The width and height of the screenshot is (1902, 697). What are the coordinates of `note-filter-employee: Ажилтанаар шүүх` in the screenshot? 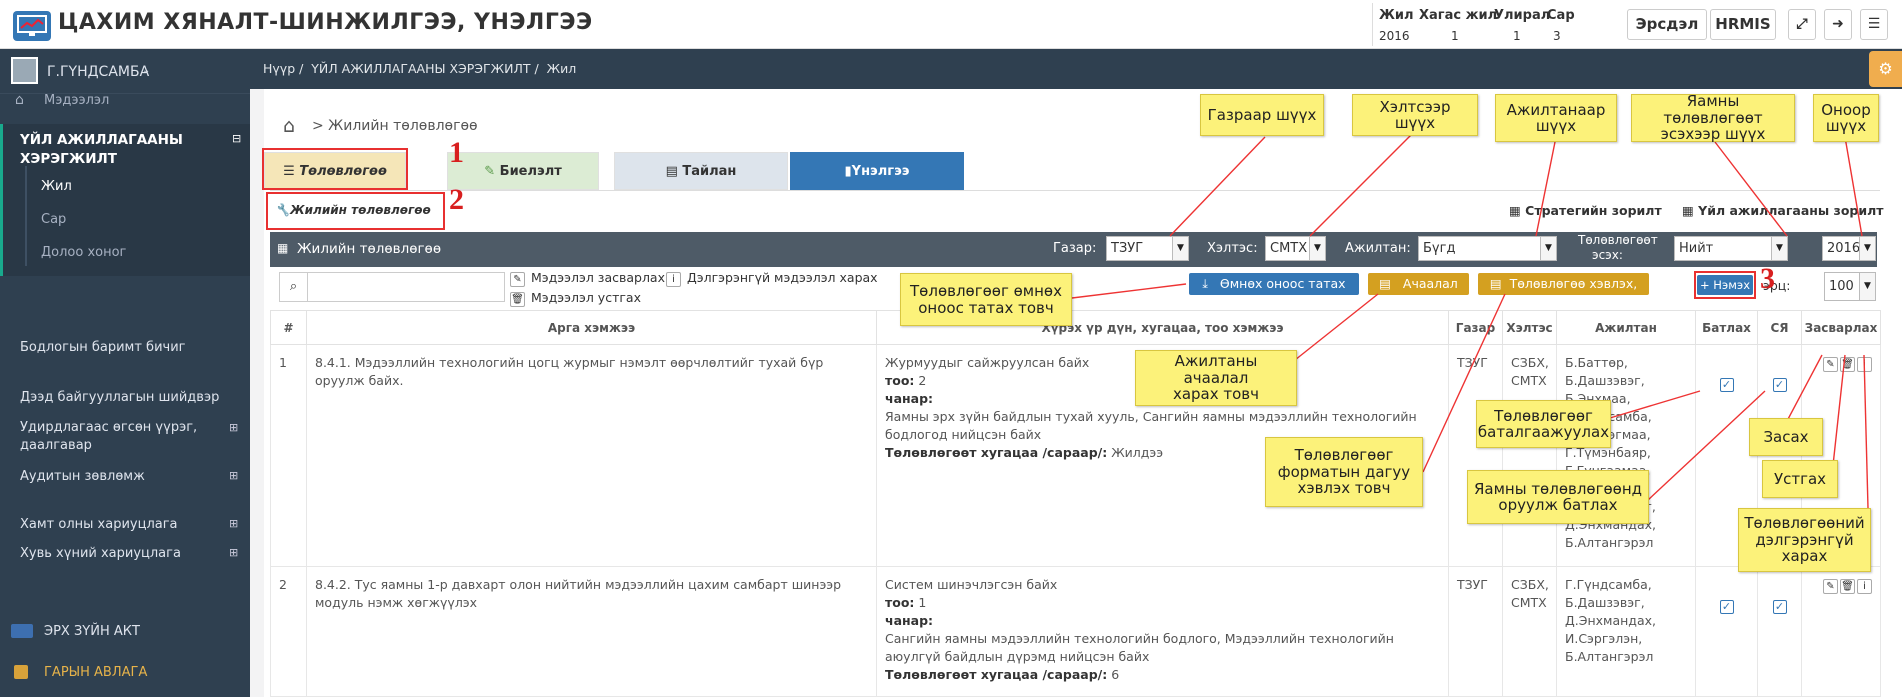 It's located at (1556, 118).